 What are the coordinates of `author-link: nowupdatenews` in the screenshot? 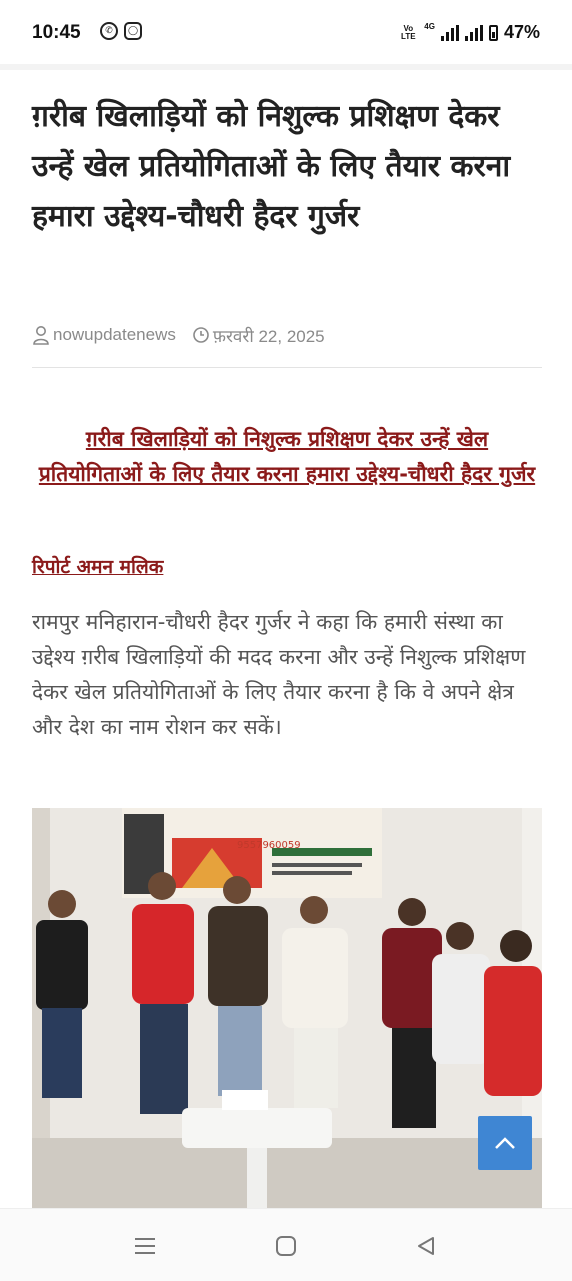 It's located at (104, 335).